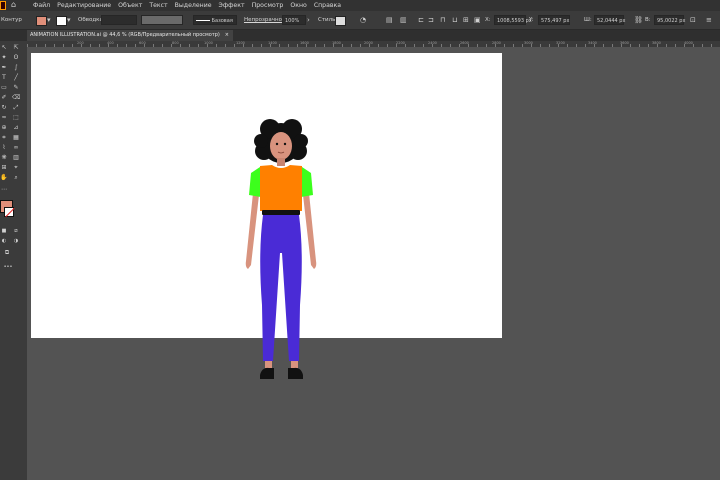 This screenshot has width=720, height=480. Describe the element at coordinates (16, 128) in the screenshot. I see `perspective-grid-tool-icon: ⊿` at that location.